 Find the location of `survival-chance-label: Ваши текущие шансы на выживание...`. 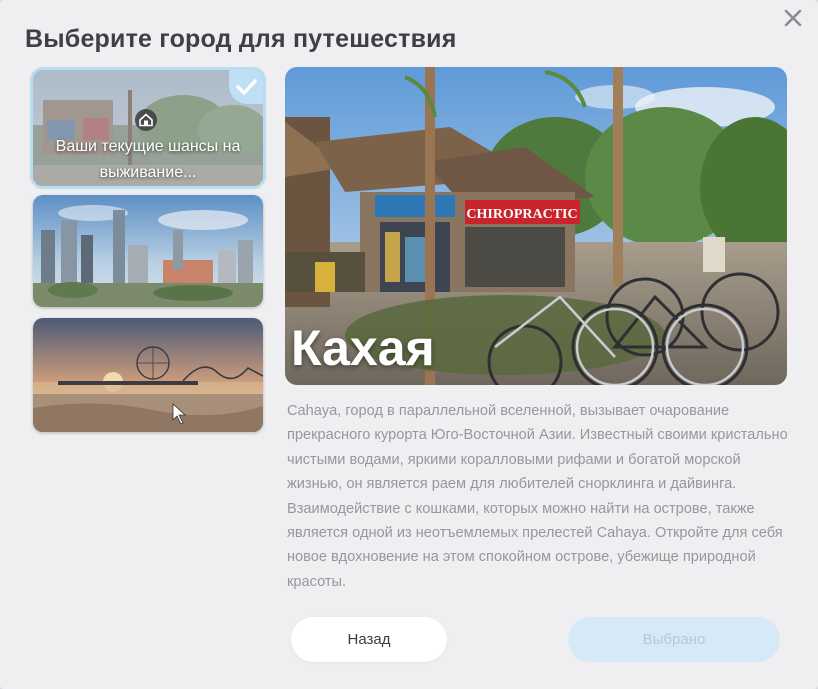

survival-chance-label: Ваши текущие шансы на выживание... is located at coordinates (148, 159).